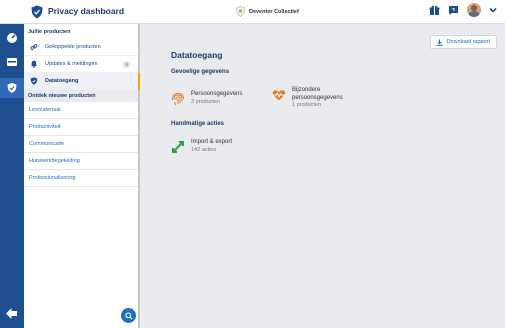  What do you see at coordinates (34, 64) in the screenshot?
I see `bell-icon` at bounding box center [34, 64].